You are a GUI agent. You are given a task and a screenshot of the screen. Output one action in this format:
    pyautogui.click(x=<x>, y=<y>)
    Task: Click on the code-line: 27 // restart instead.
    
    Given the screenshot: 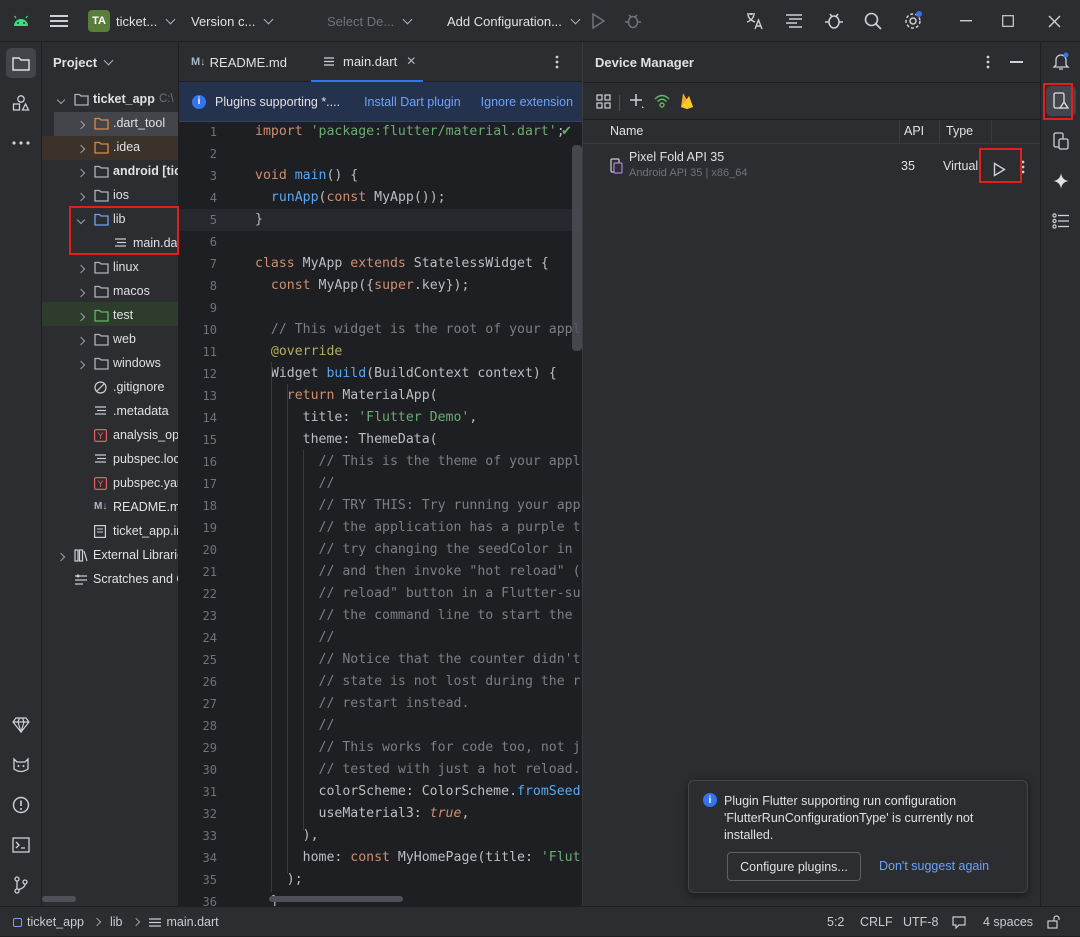 What is the action you would take?
    pyautogui.click(x=380, y=704)
    